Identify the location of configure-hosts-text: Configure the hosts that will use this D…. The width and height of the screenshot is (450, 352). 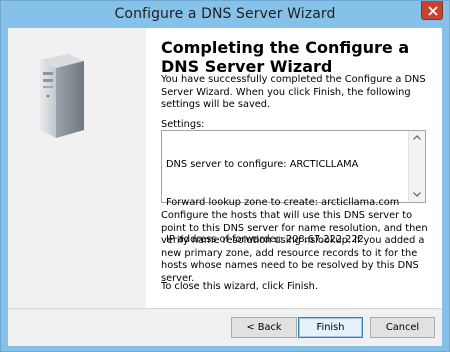
(294, 247).